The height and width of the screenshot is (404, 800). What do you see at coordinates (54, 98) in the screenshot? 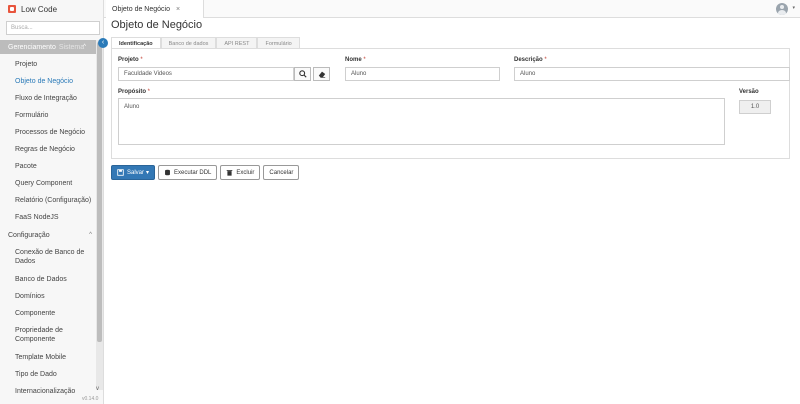
I see `sidebar-item-fluxo-de-integracao: Fluxo de Integração` at bounding box center [54, 98].